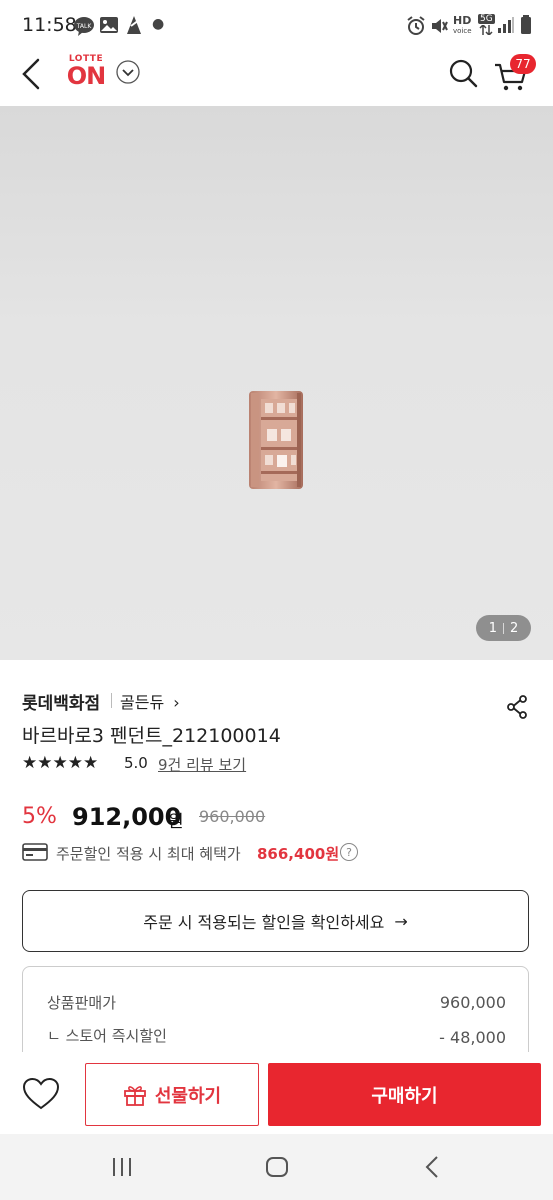 The height and width of the screenshot is (1200, 553). What do you see at coordinates (158, 24) in the screenshot?
I see `more-notifications-icon: ●` at bounding box center [158, 24].